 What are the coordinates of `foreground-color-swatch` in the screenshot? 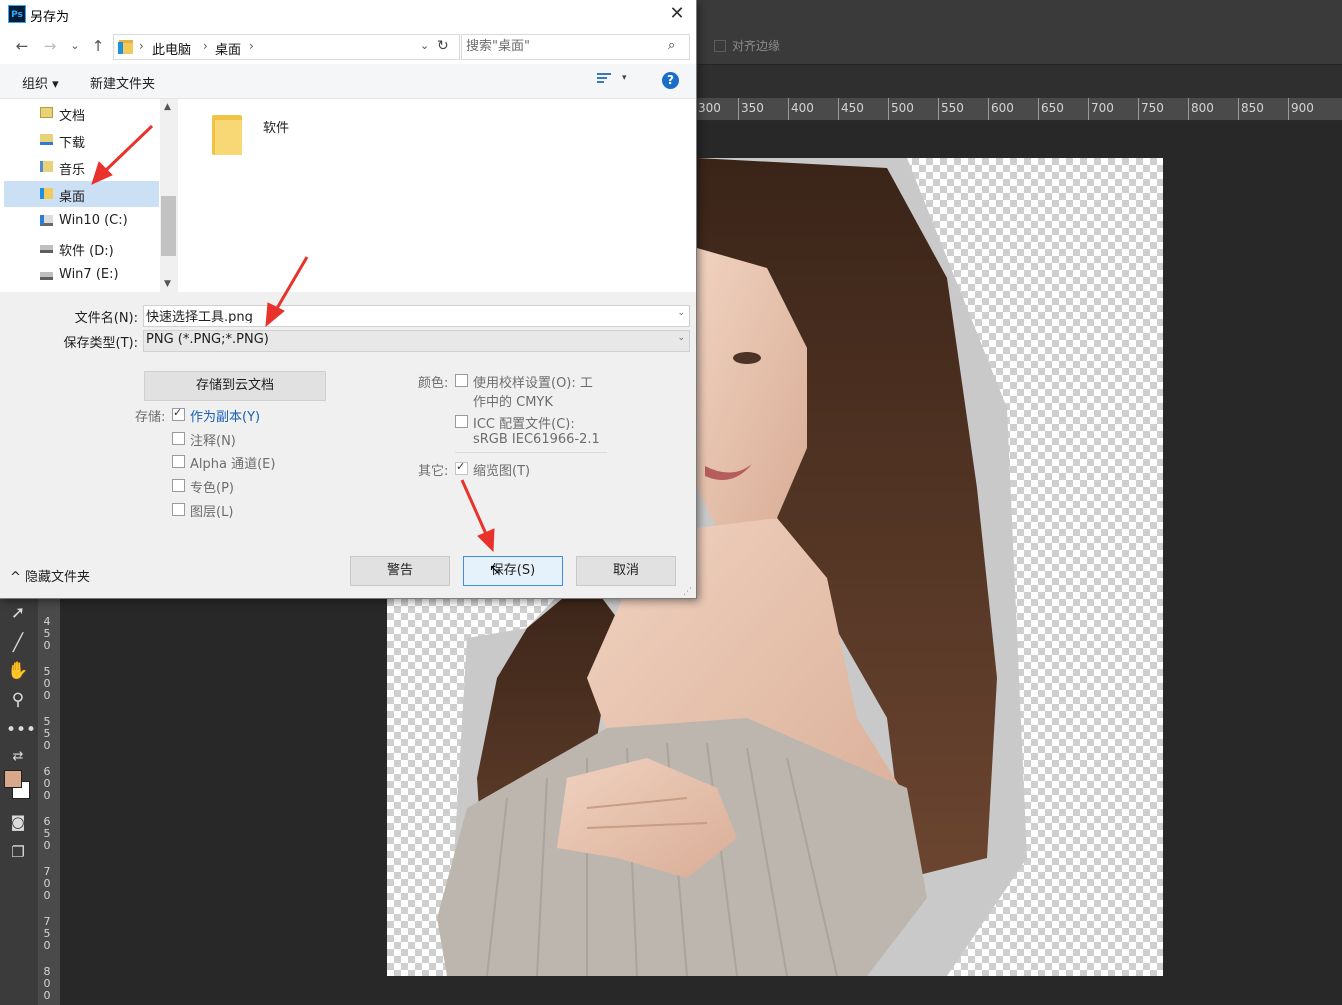 It's located at (13, 779).